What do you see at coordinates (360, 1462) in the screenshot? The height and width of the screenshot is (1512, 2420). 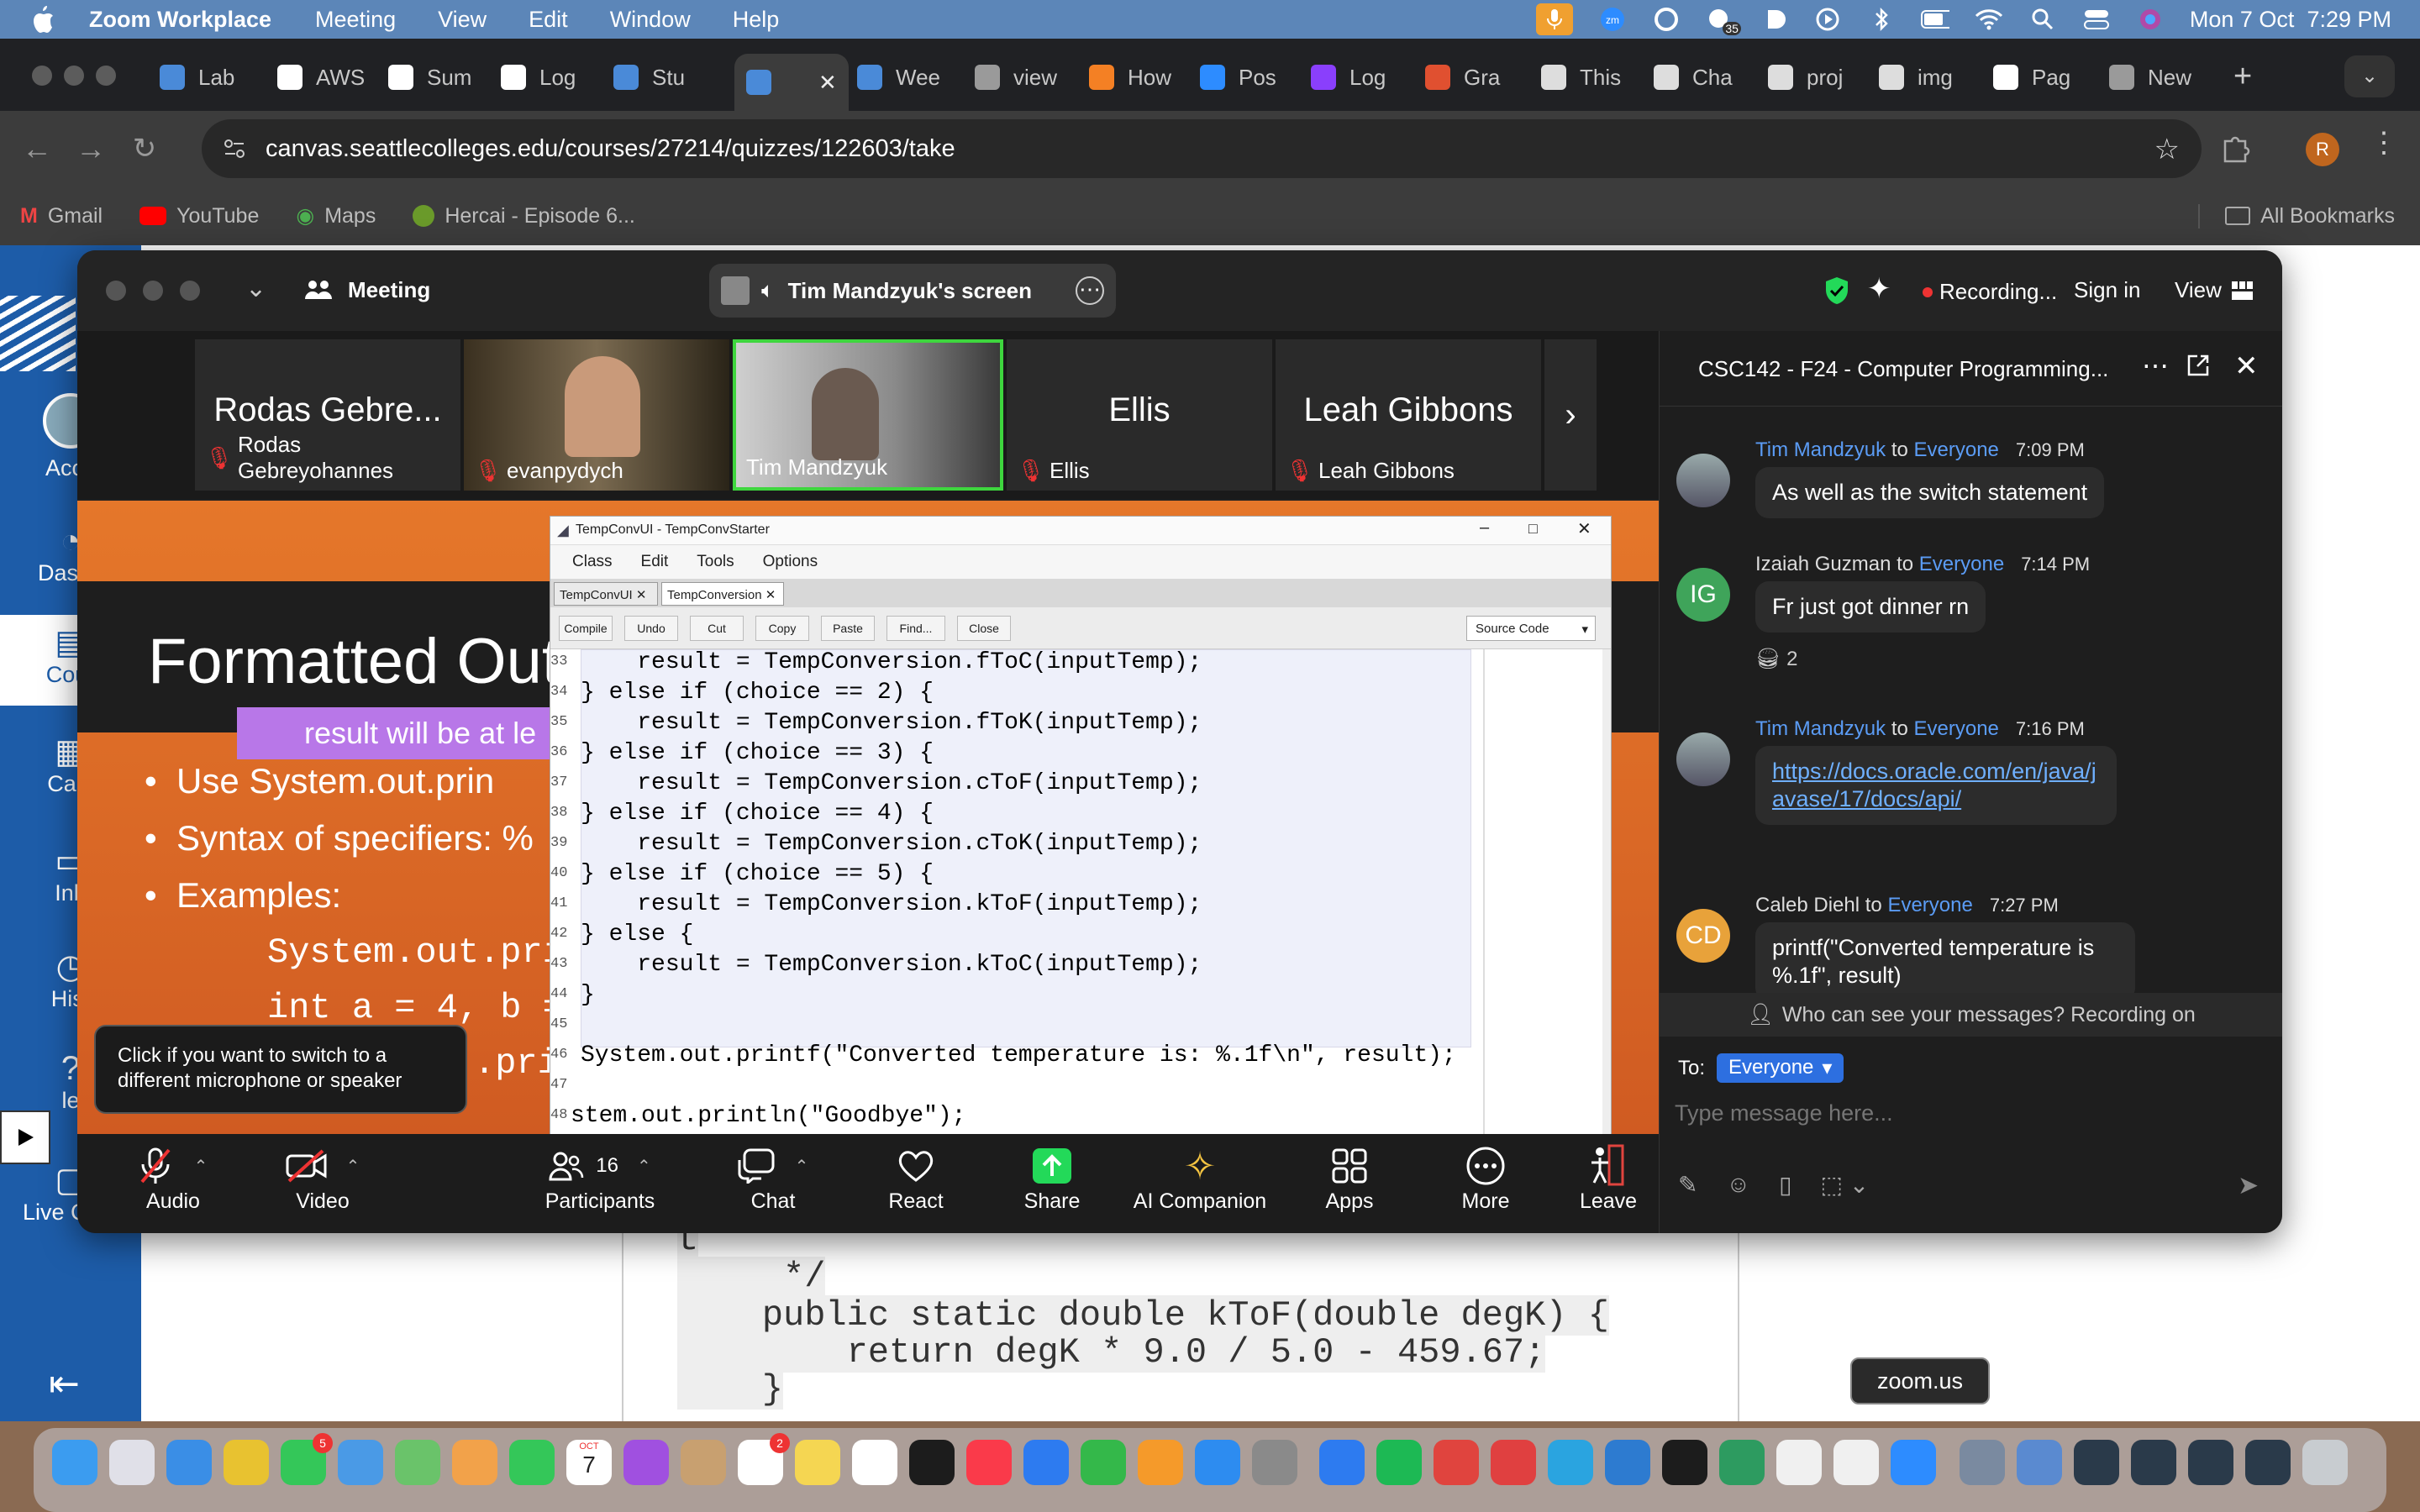 I see `mail-icon` at bounding box center [360, 1462].